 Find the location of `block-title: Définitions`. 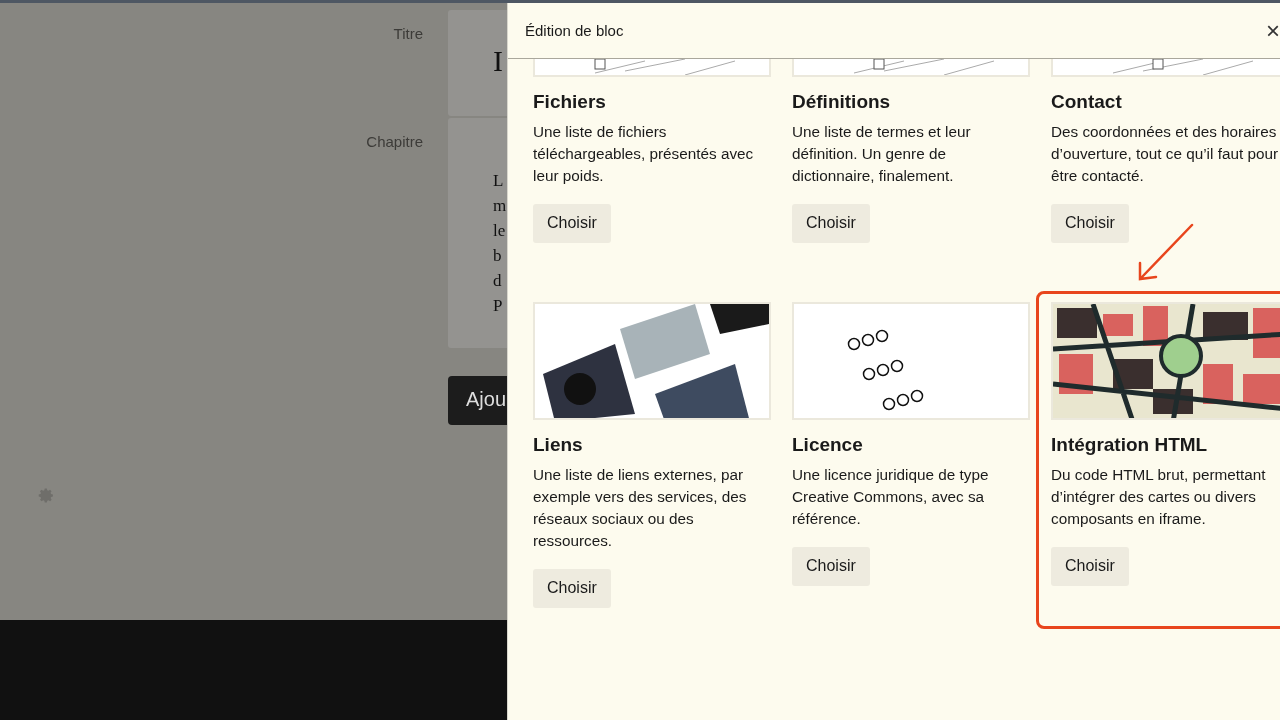

block-title: Définitions is located at coordinates (842, 102).